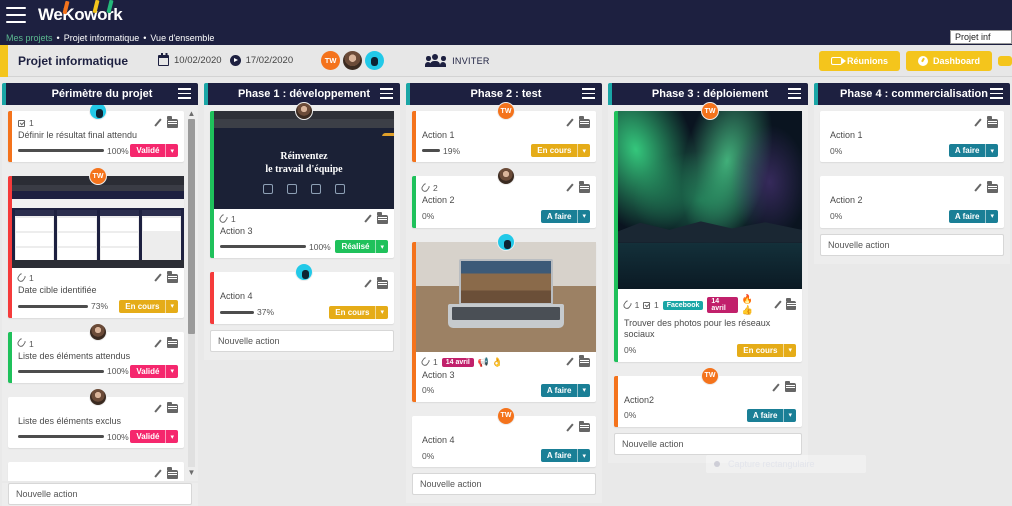 Image resolution: width=1012 pixels, height=506 pixels. I want to click on status-control: Validé ▾, so click(154, 371).